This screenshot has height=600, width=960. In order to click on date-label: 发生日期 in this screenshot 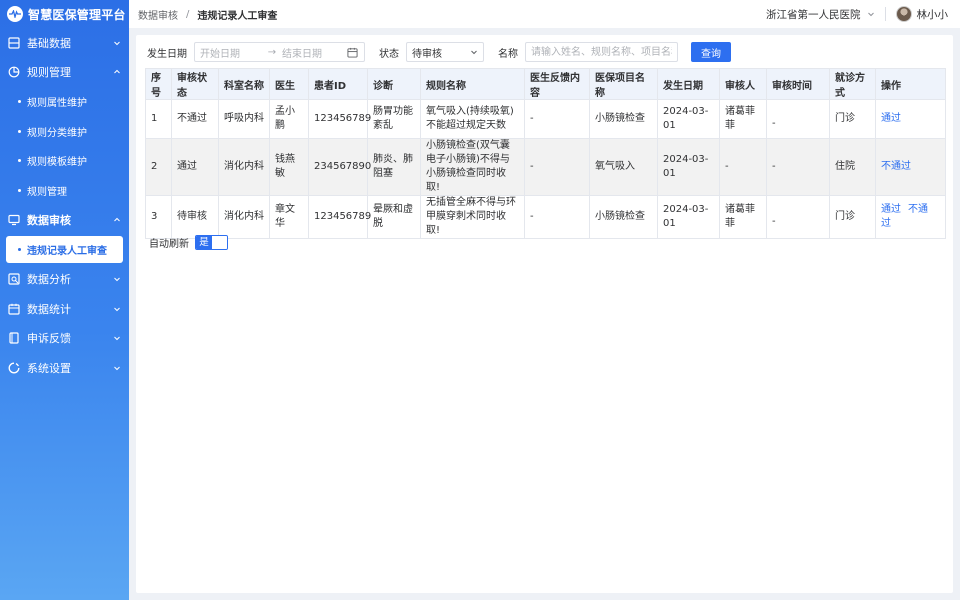, I will do `click(167, 54)`.